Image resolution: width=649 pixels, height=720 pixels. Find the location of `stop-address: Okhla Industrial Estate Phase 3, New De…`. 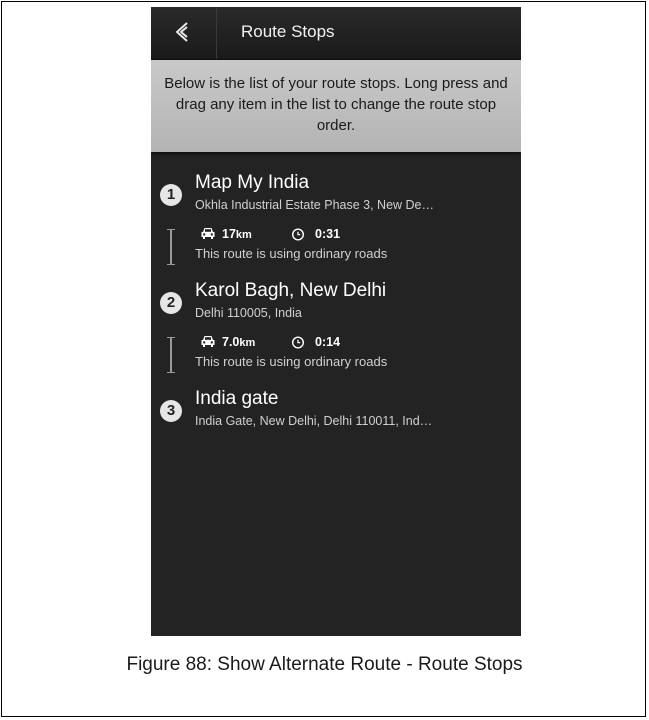

stop-address: Okhla Industrial Estate Phase 3, New De… is located at coordinates (315, 205).